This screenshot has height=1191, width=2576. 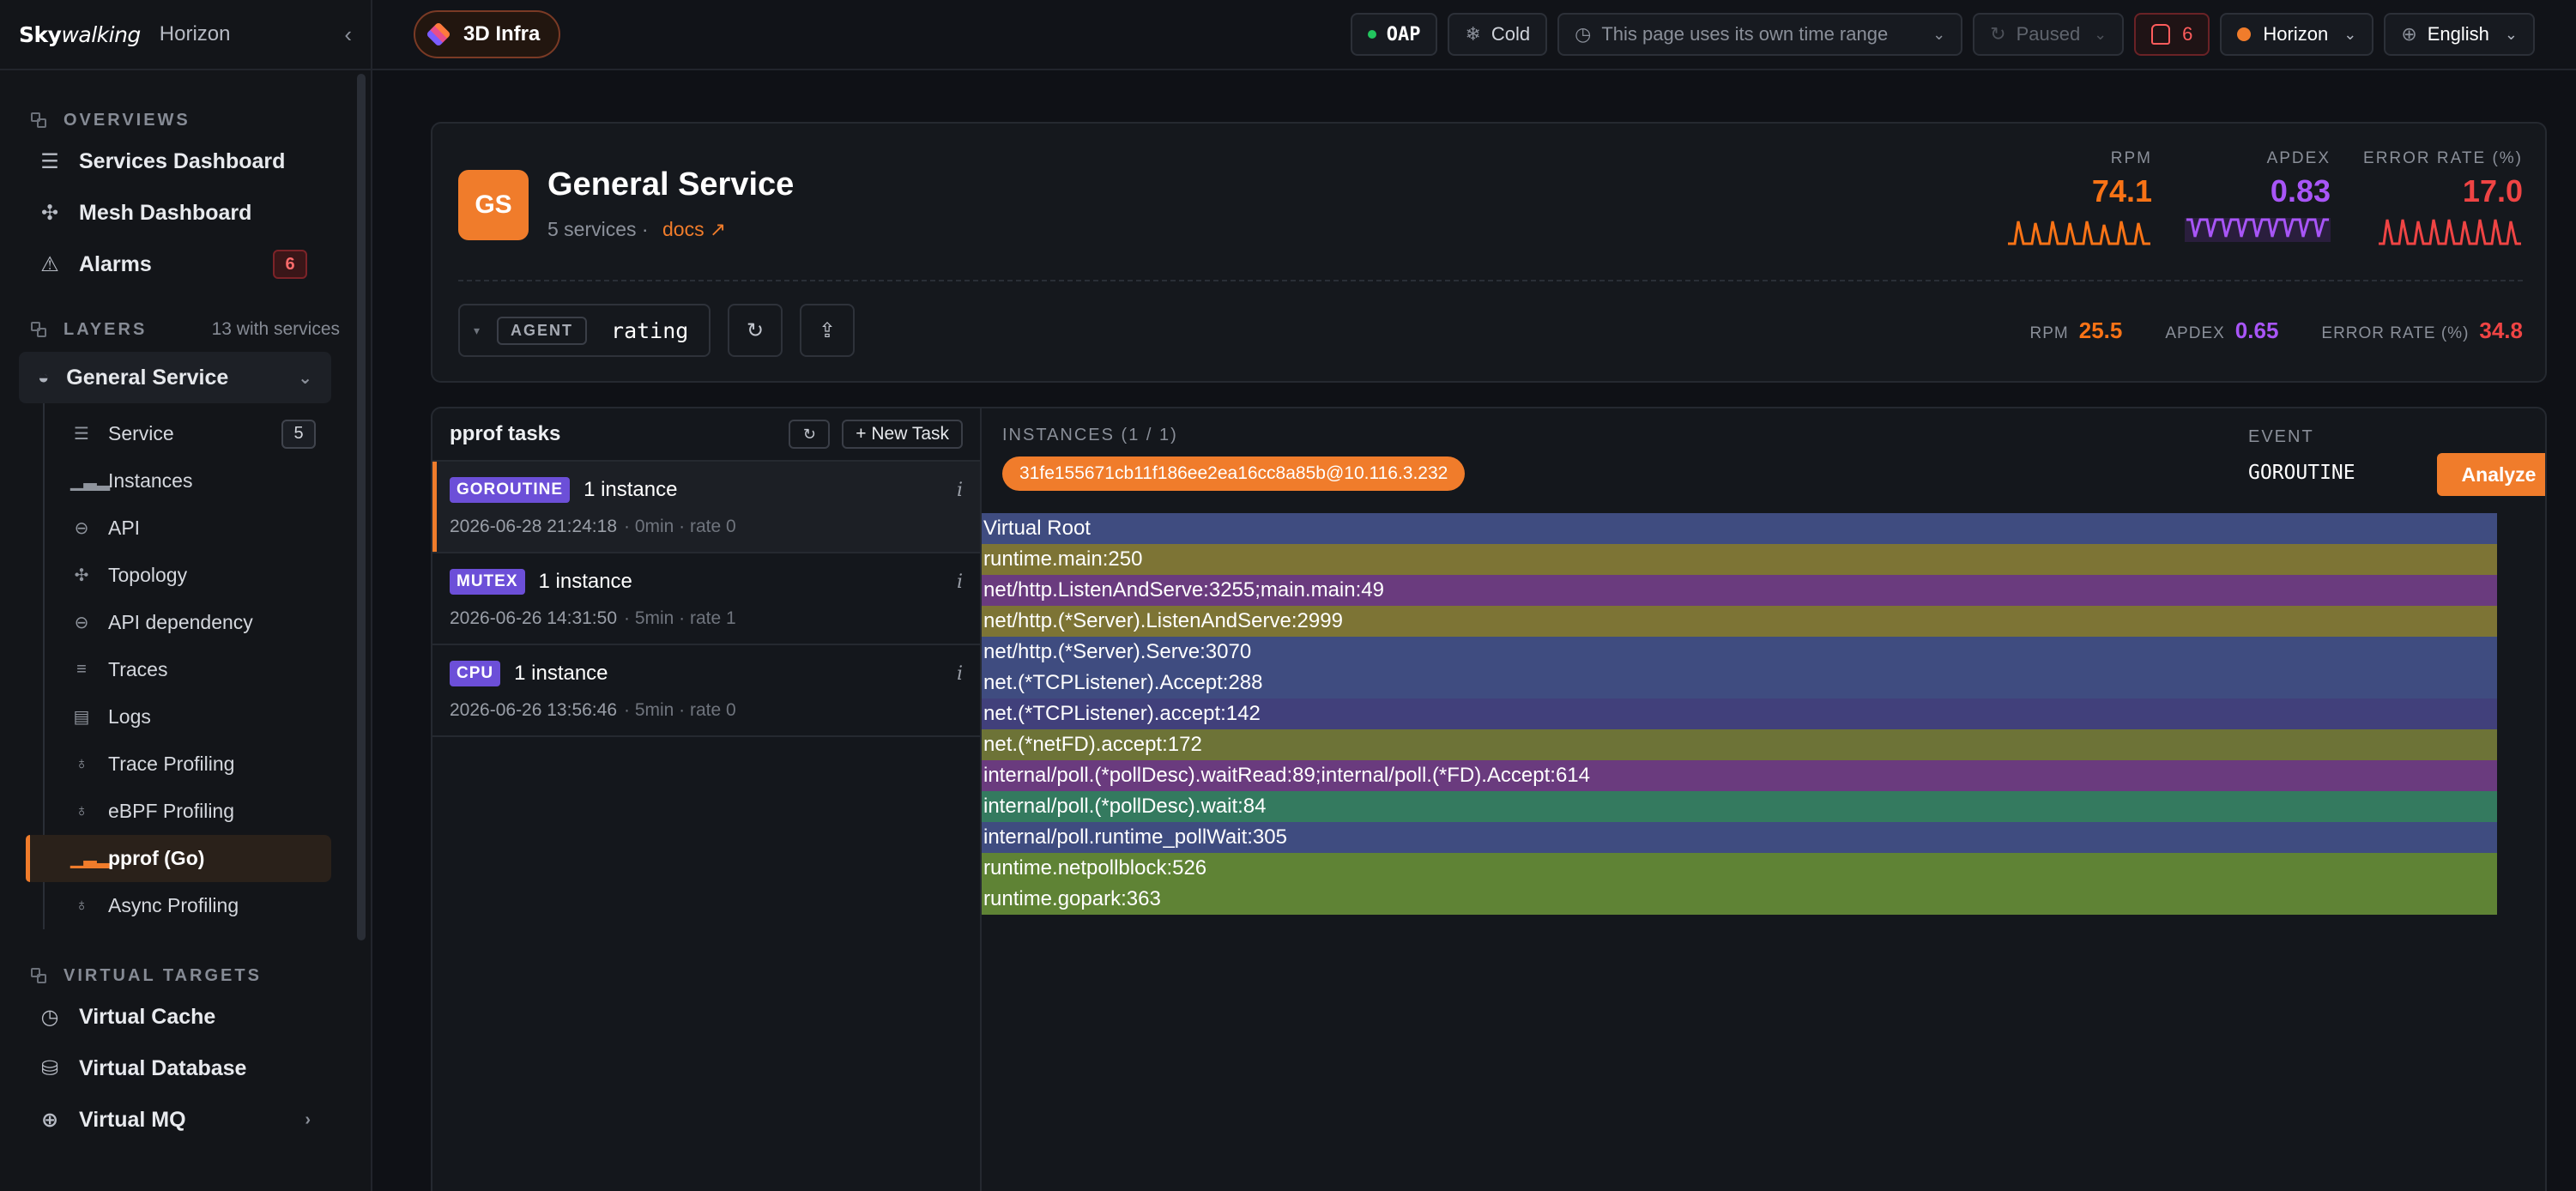 What do you see at coordinates (2459, 34) in the screenshot?
I see `language-select: ⊕ English ⌄` at bounding box center [2459, 34].